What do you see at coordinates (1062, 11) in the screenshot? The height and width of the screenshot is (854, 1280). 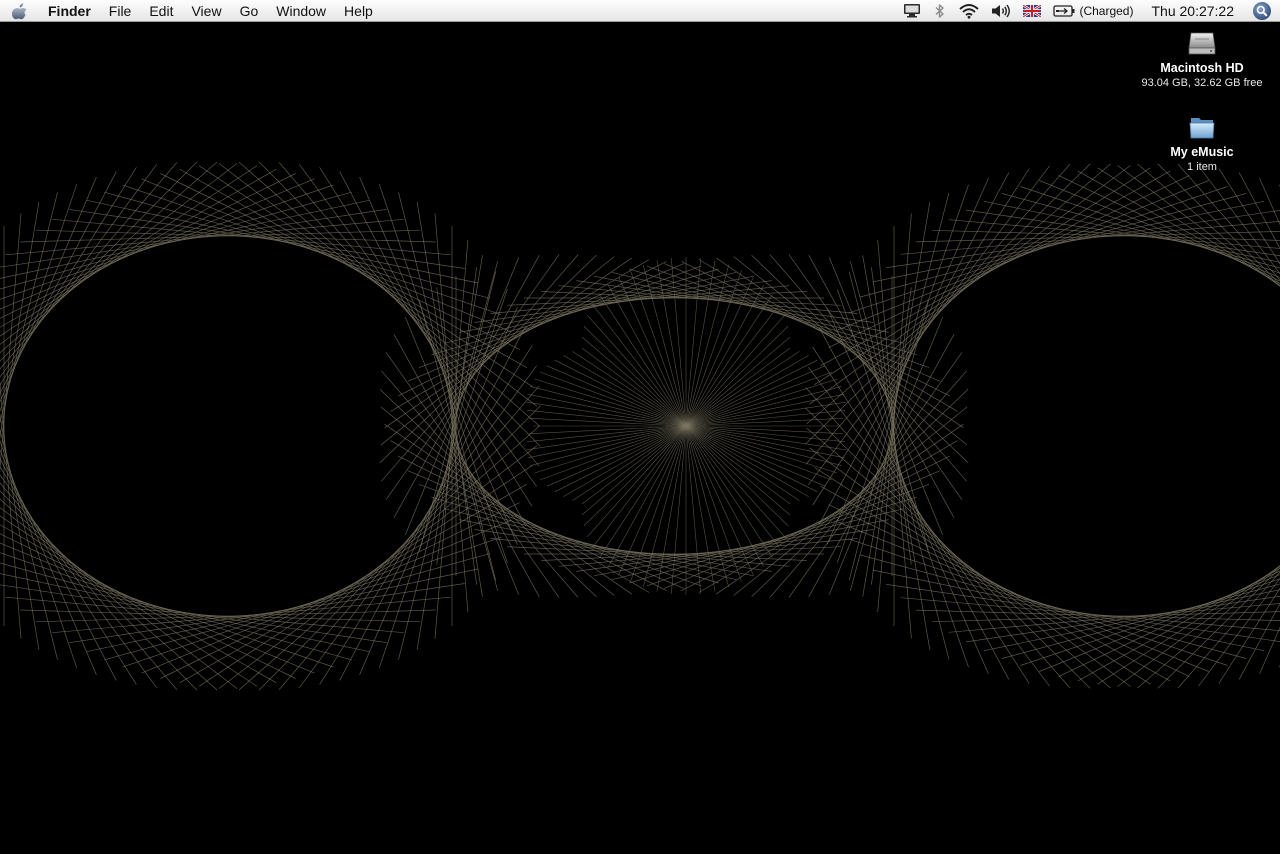 I see `battery-menu` at bounding box center [1062, 11].